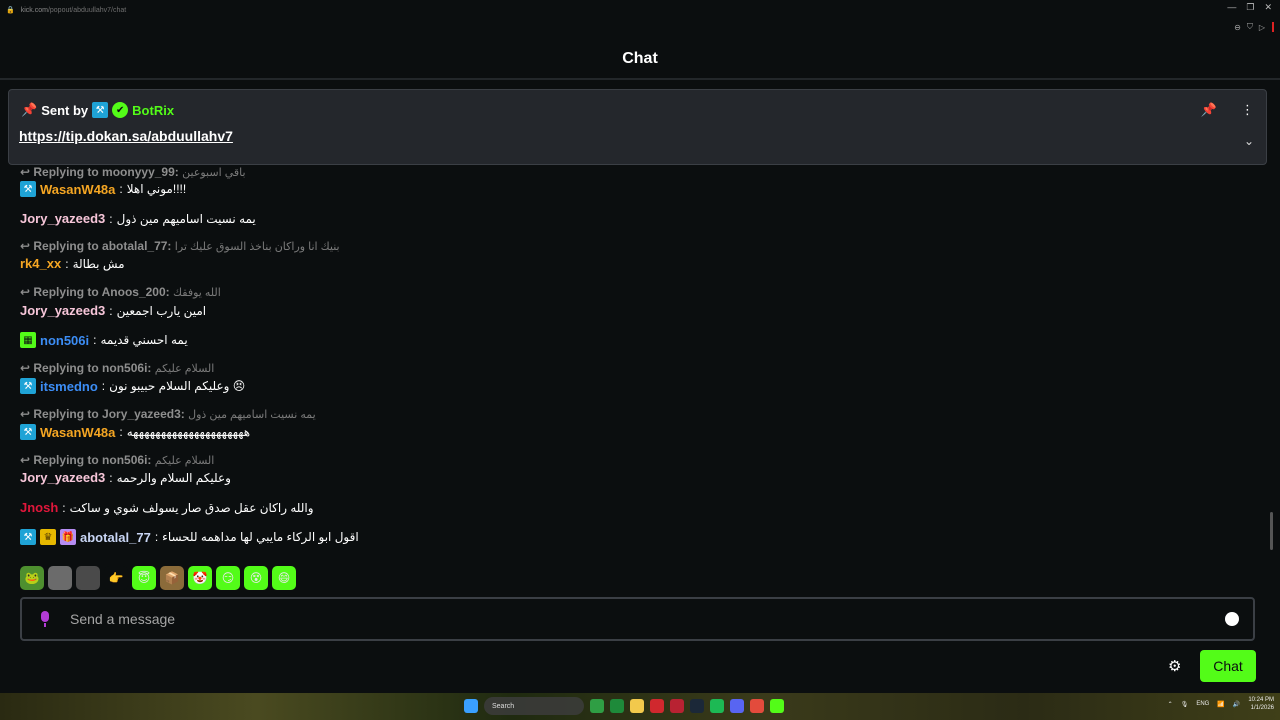 The width and height of the screenshot is (1280, 720). What do you see at coordinates (1185, 704) in the screenshot?
I see `tray-mic-icon: 🎙` at bounding box center [1185, 704].